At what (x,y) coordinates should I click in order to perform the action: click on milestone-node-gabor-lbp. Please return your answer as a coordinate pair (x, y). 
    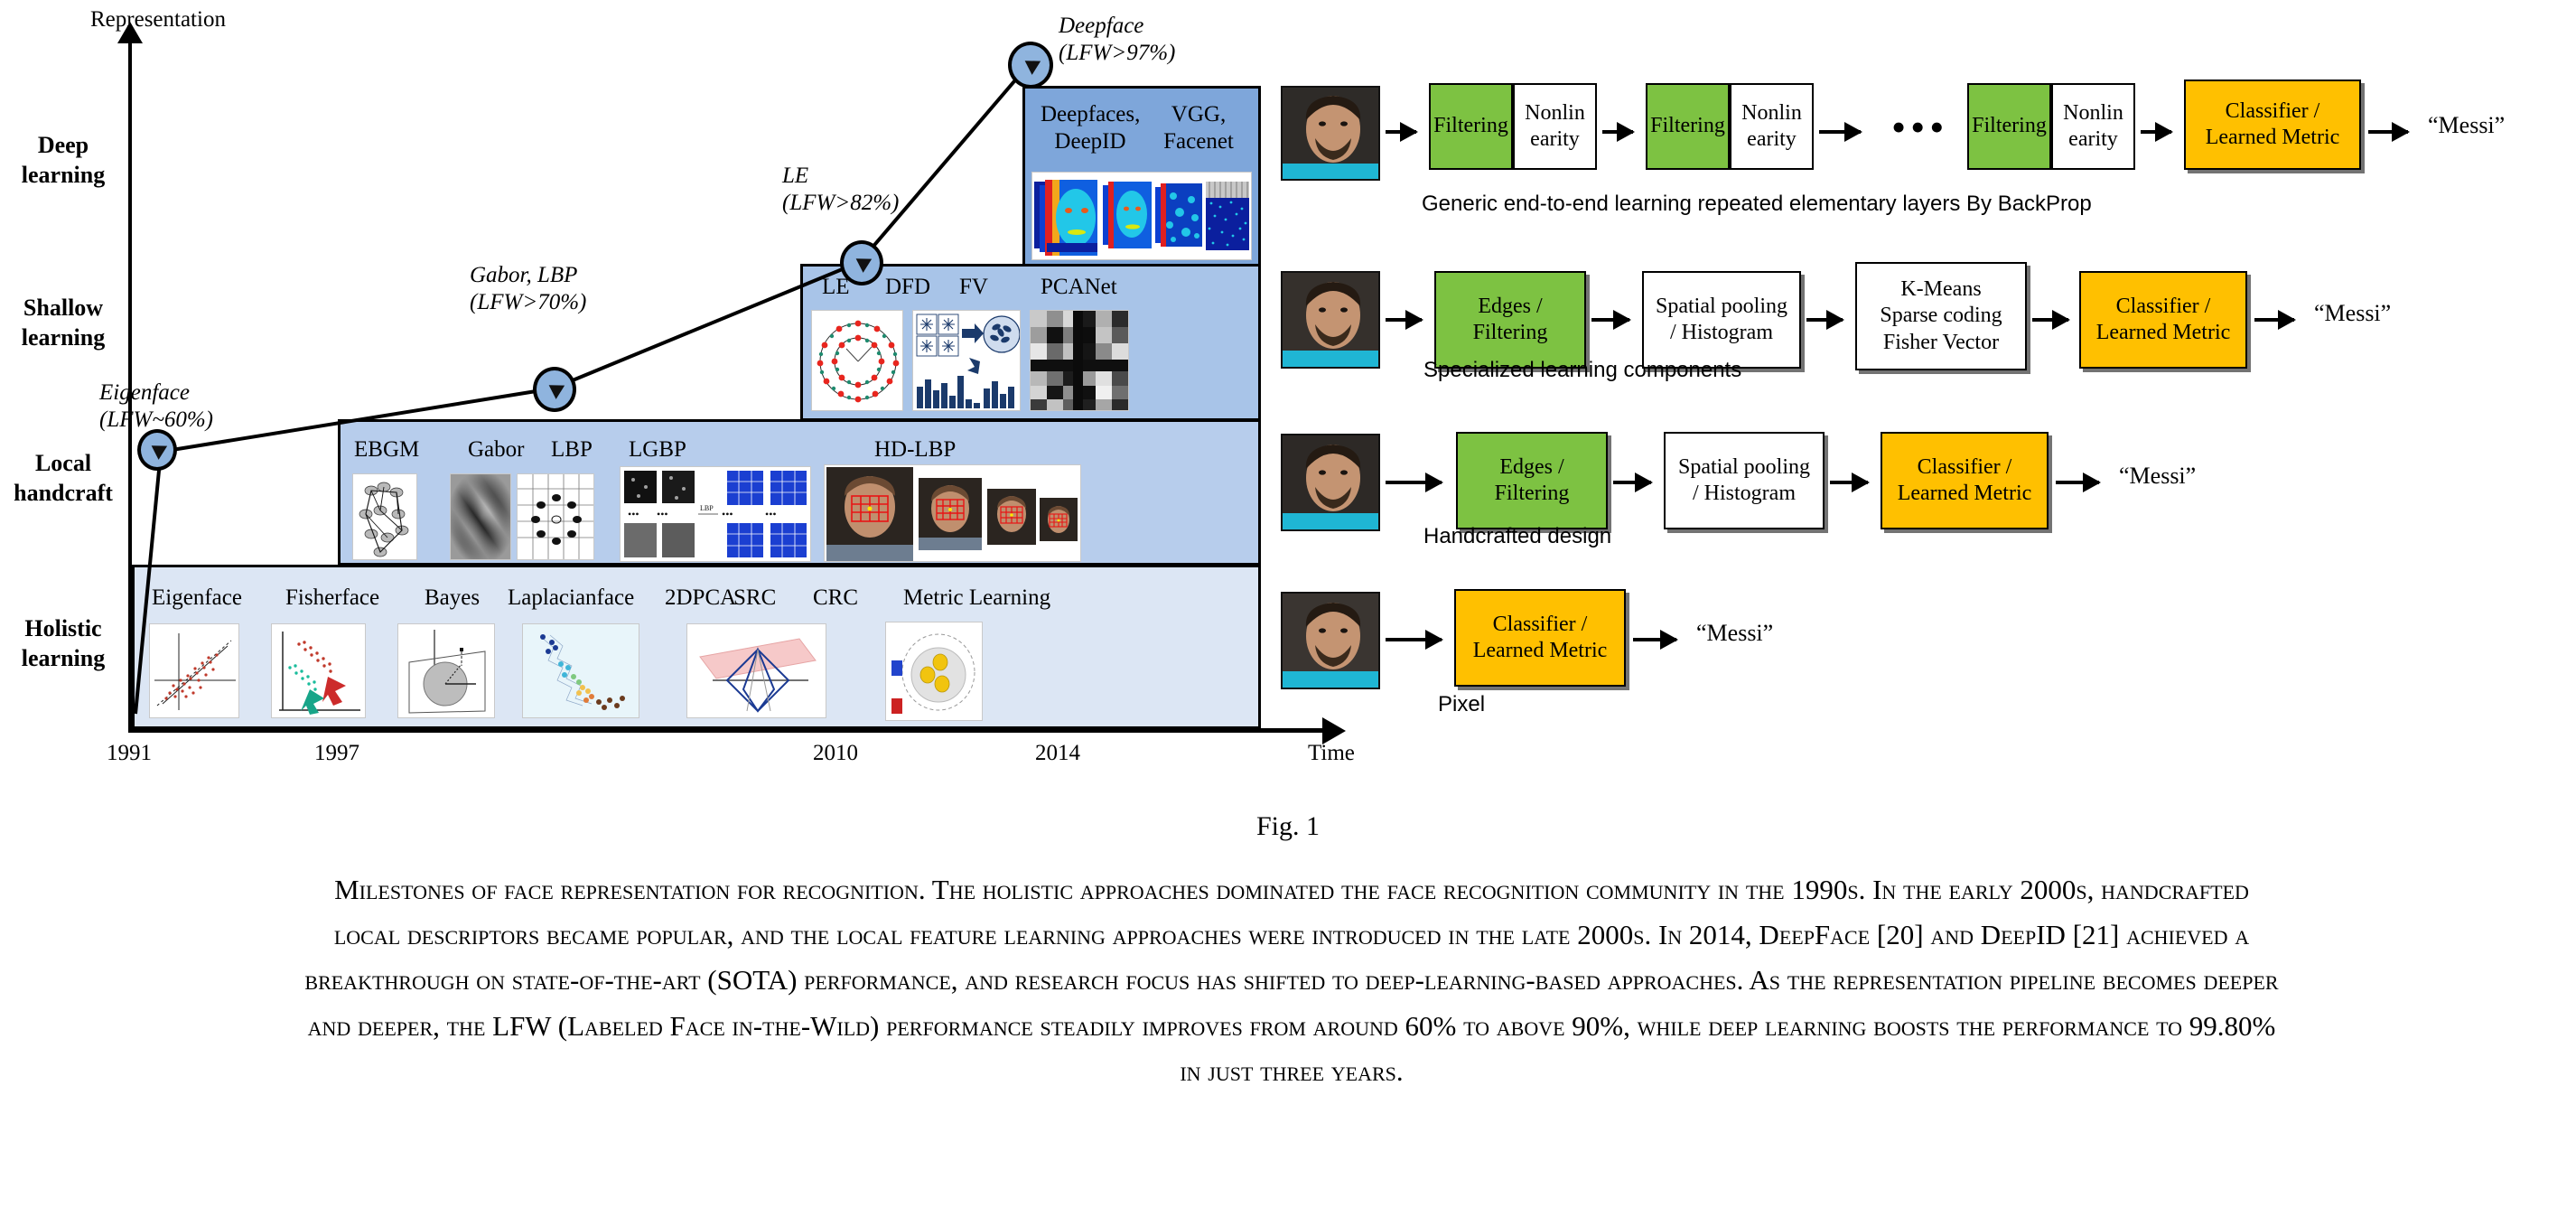
    Looking at the image, I should click on (554, 389).